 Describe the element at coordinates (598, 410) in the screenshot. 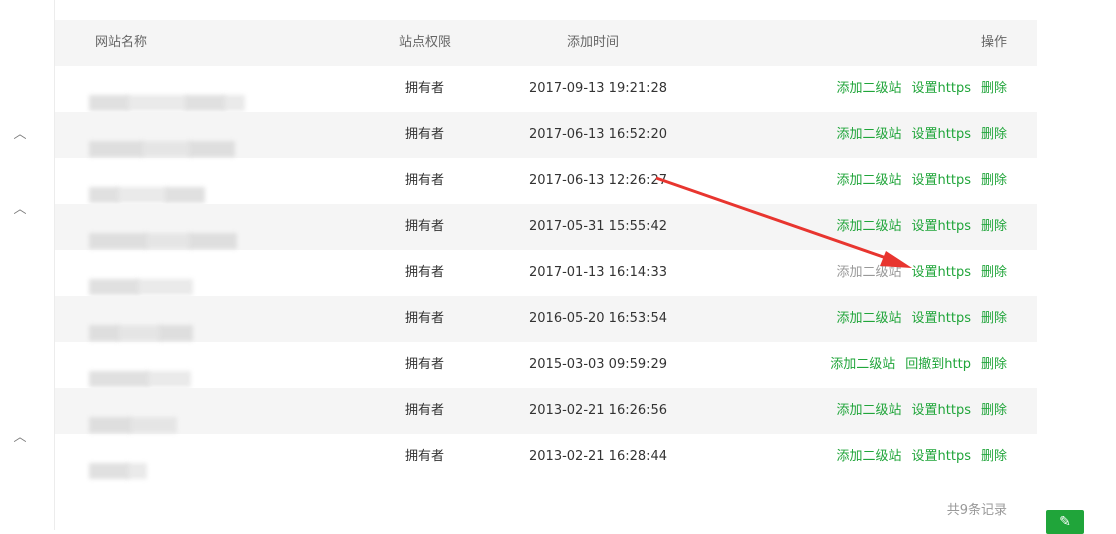

I see `added-time: 2013-02-21 16:26:56` at that location.